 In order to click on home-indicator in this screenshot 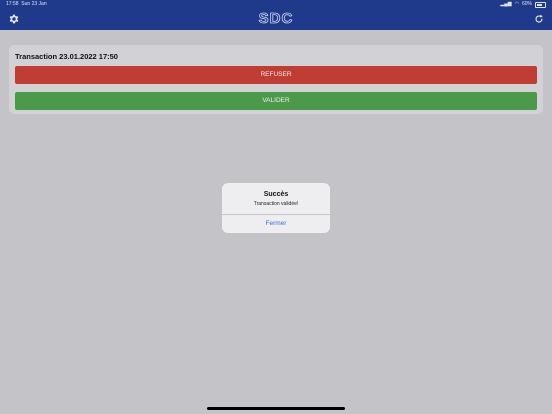, I will do `click(276, 408)`.